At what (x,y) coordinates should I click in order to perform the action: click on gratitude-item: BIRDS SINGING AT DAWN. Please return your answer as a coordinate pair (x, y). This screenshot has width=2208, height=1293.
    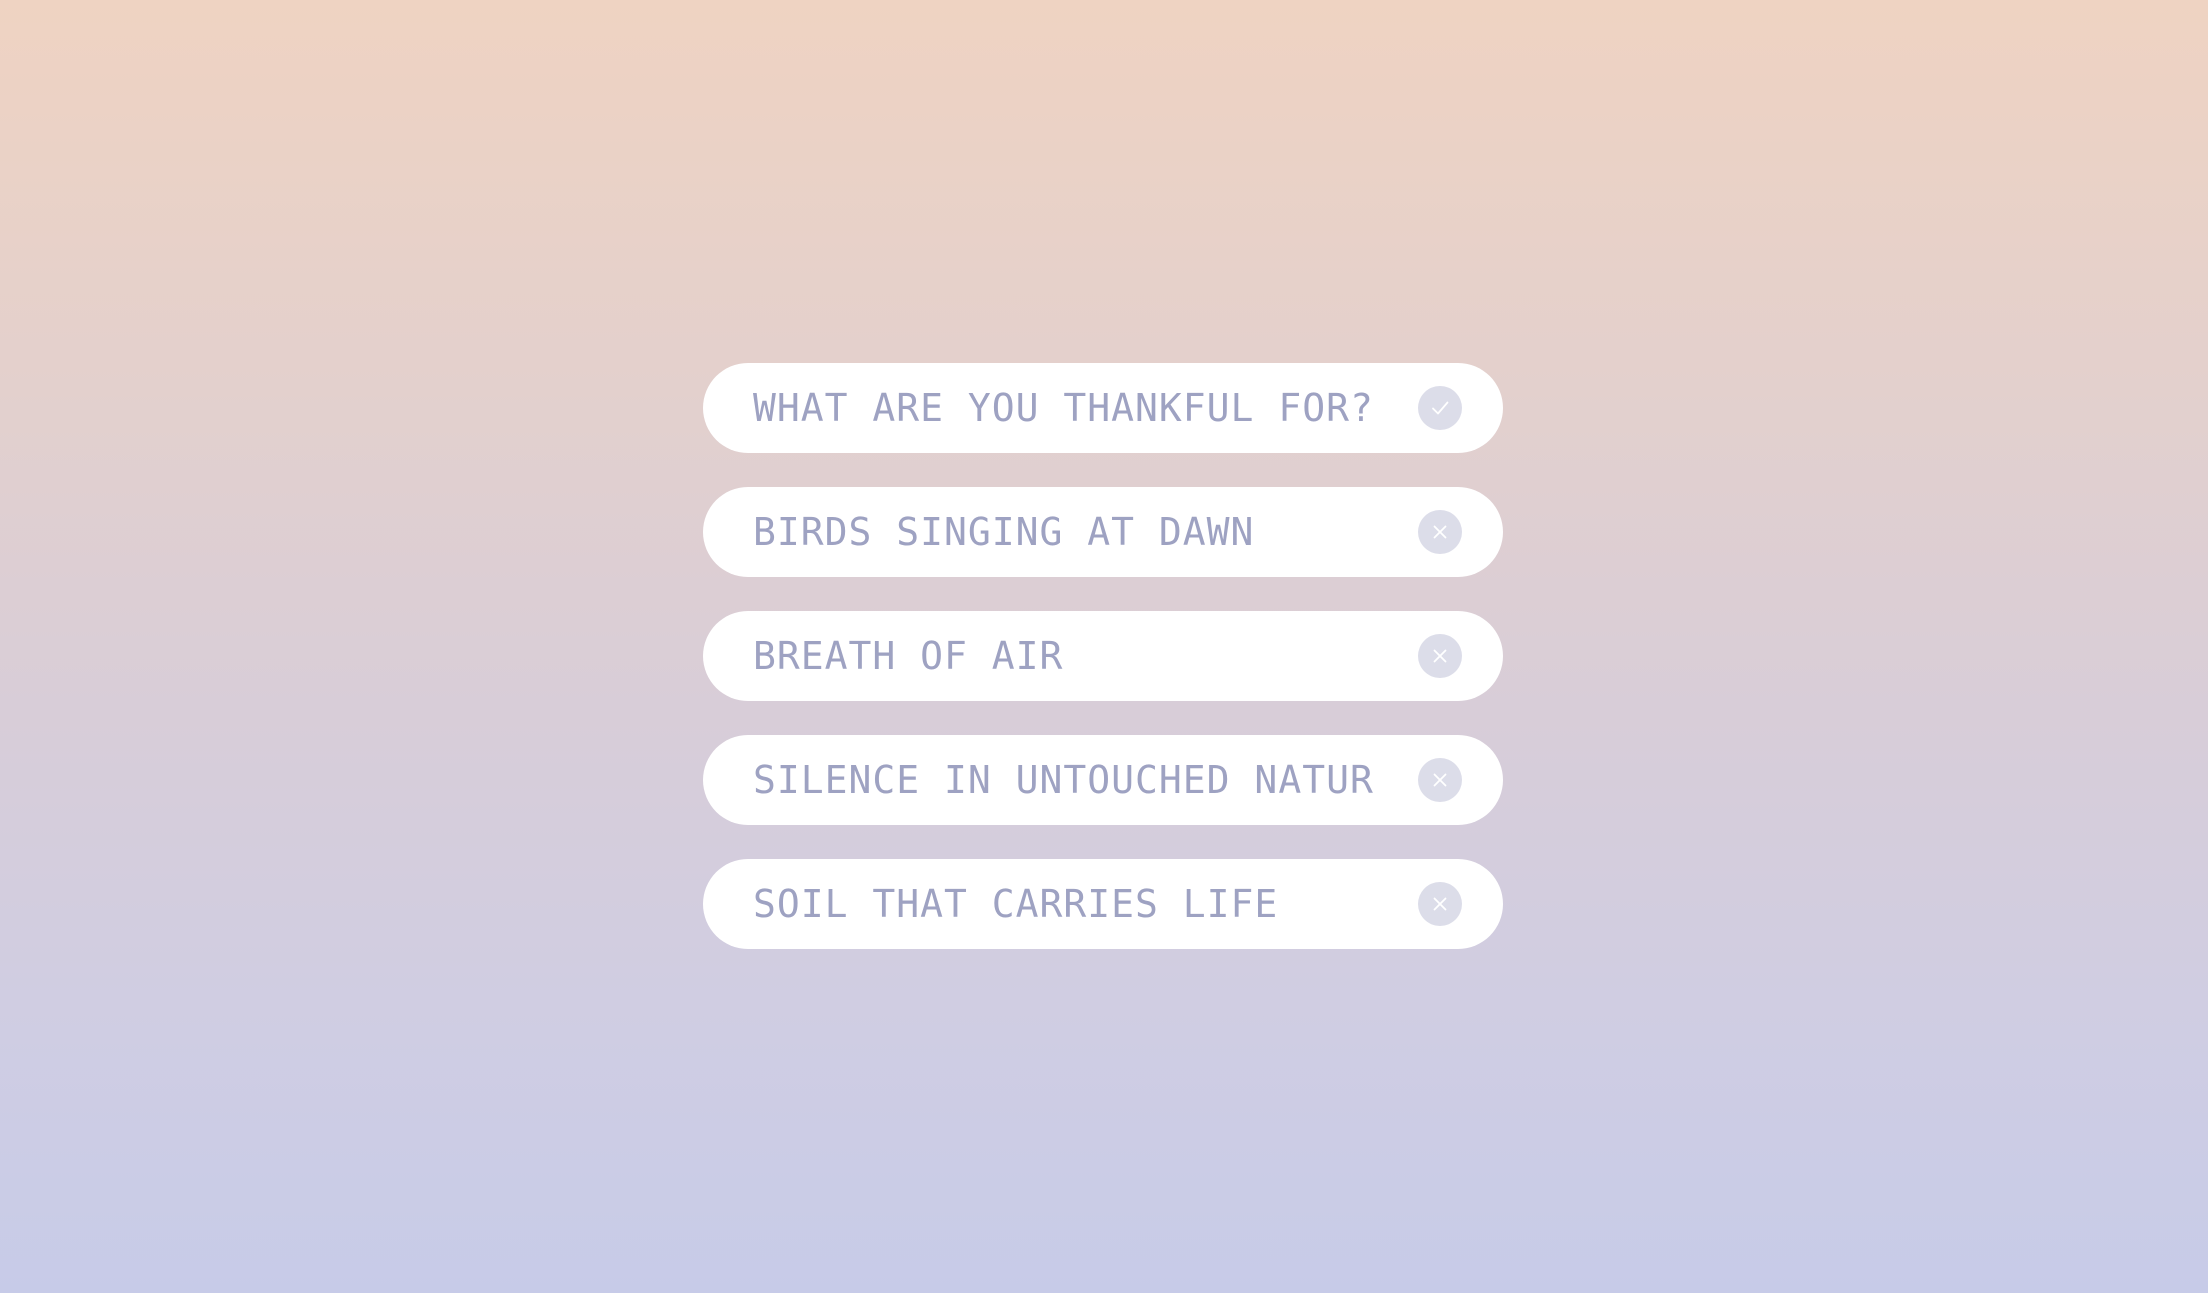
    Looking at the image, I should click on (1103, 532).